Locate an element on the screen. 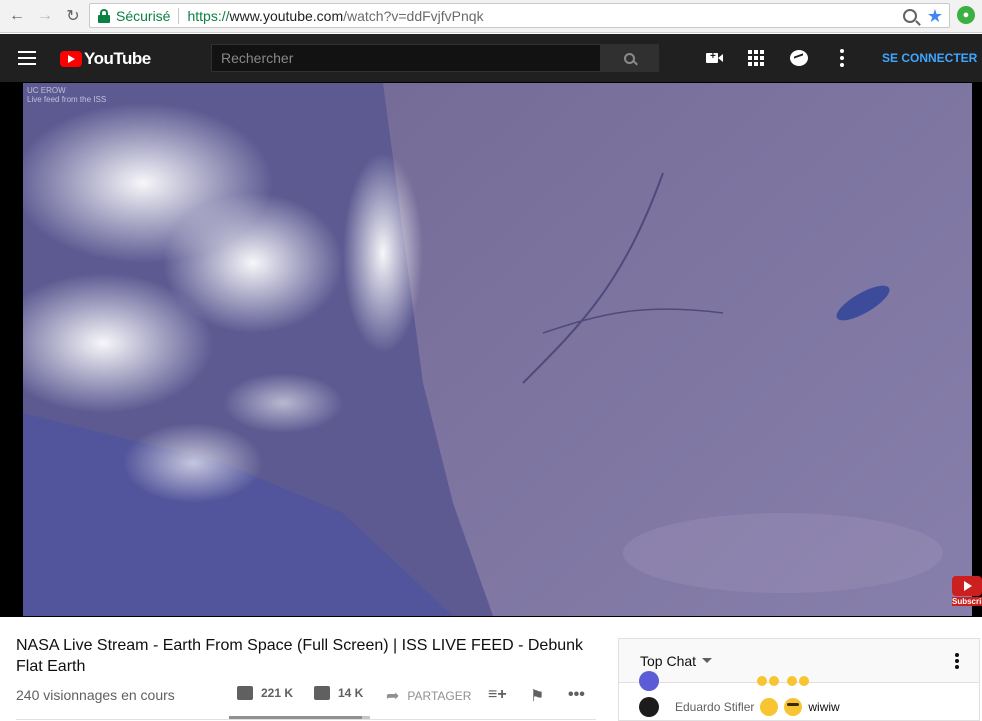  lock-icon is located at coordinates (104, 15).